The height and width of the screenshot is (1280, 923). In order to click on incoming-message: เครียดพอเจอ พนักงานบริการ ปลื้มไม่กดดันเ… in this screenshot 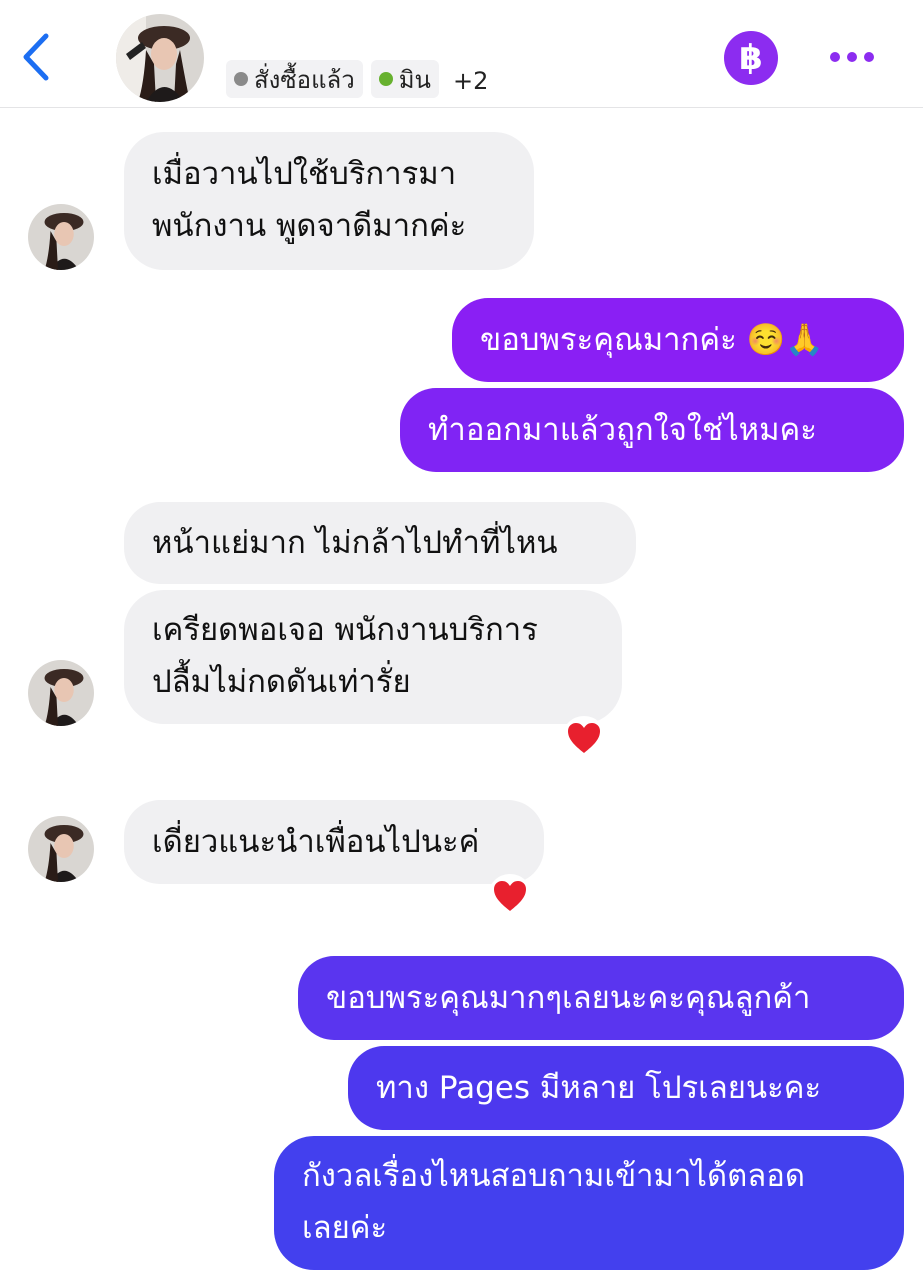, I will do `click(373, 657)`.